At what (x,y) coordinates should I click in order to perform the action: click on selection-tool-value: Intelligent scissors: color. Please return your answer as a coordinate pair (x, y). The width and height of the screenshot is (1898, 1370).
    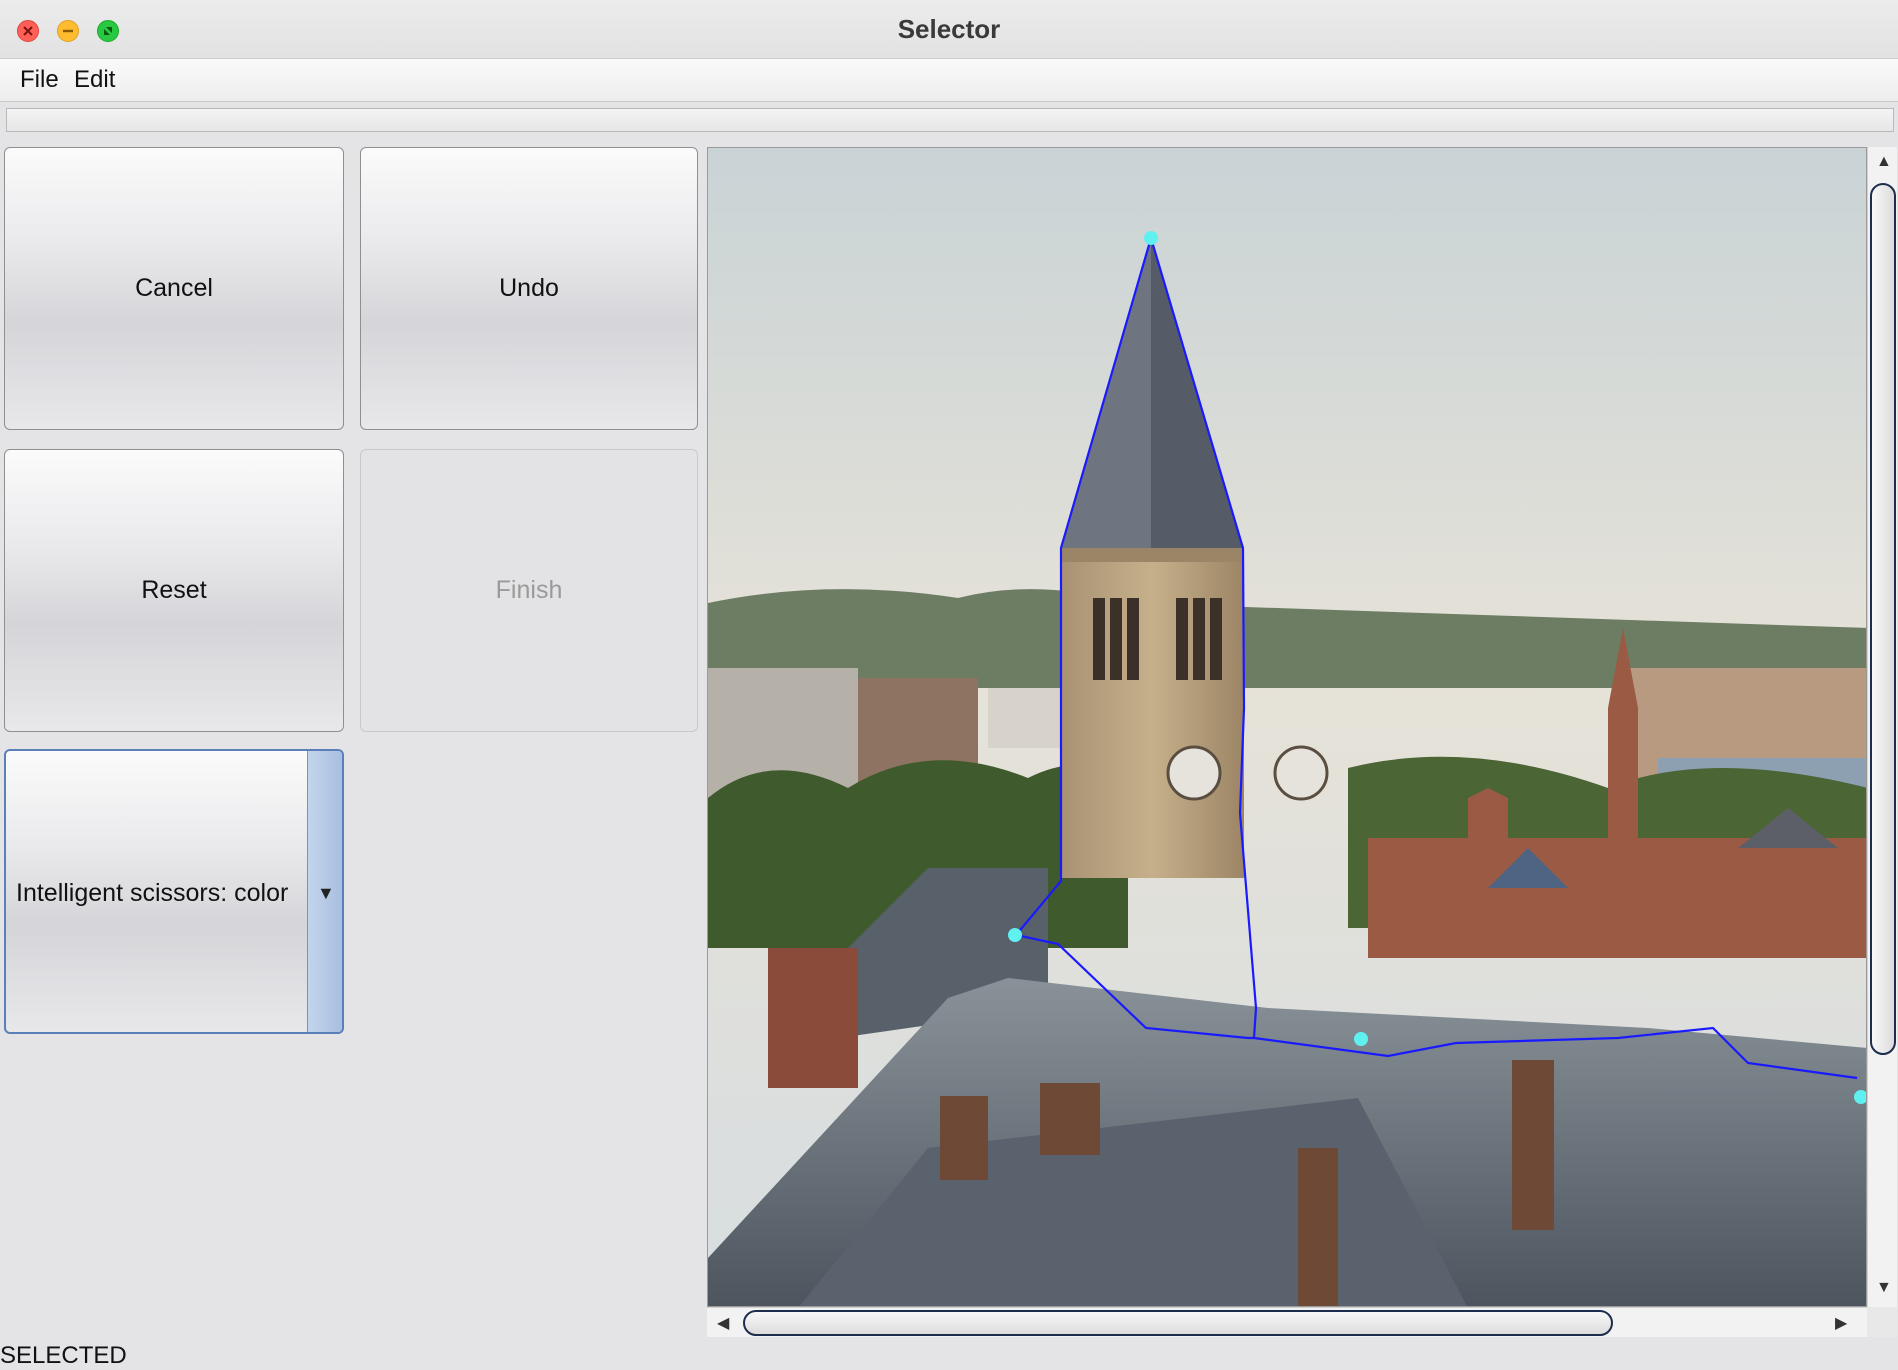
    Looking at the image, I should click on (152, 893).